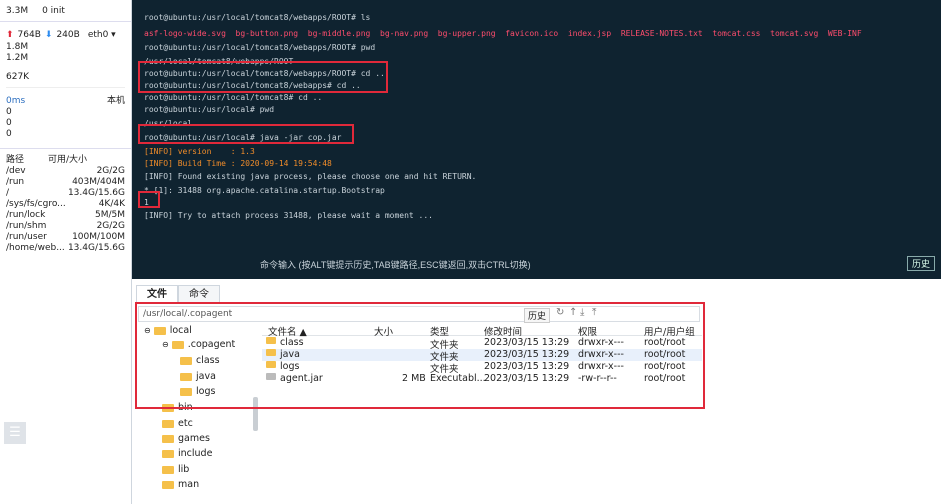 This screenshot has width=941, height=504. Describe the element at coordinates (185, 423) in the screenshot. I see `tree-item-label: etc` at that location.